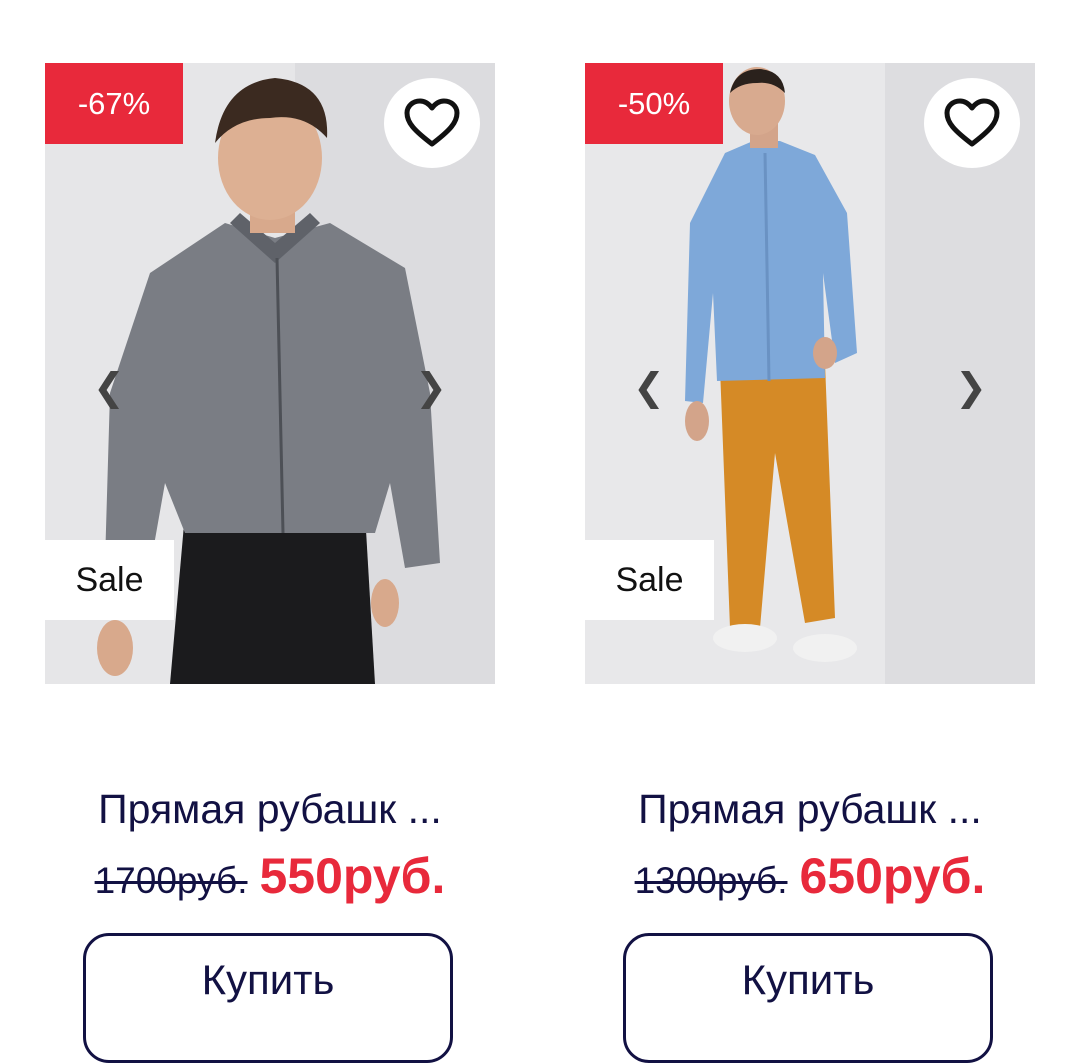  Describe the element at coordinates (114, 103) in the screenshot. I see `discount-badge: -67%` at that location.